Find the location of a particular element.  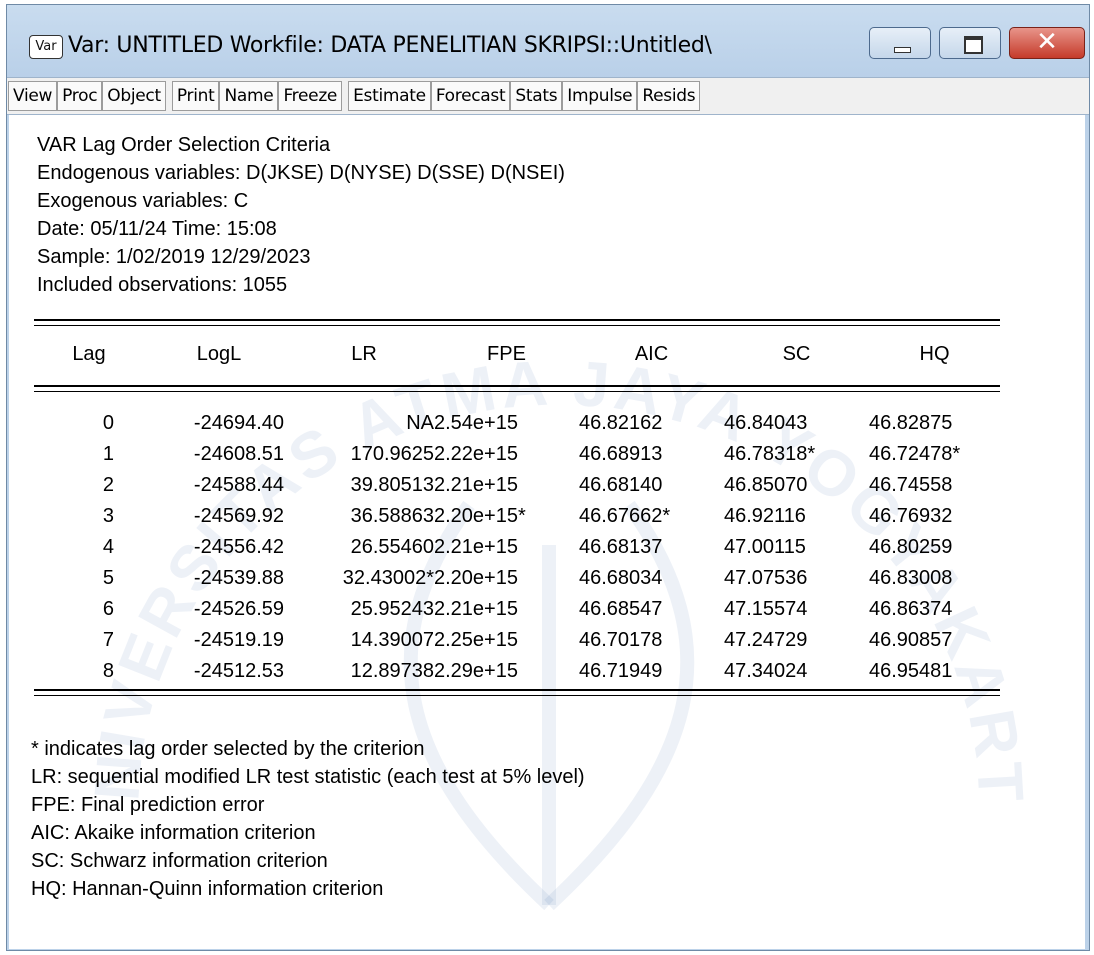

cell-sc: 47.00115 is located at coordinates (765, 547).